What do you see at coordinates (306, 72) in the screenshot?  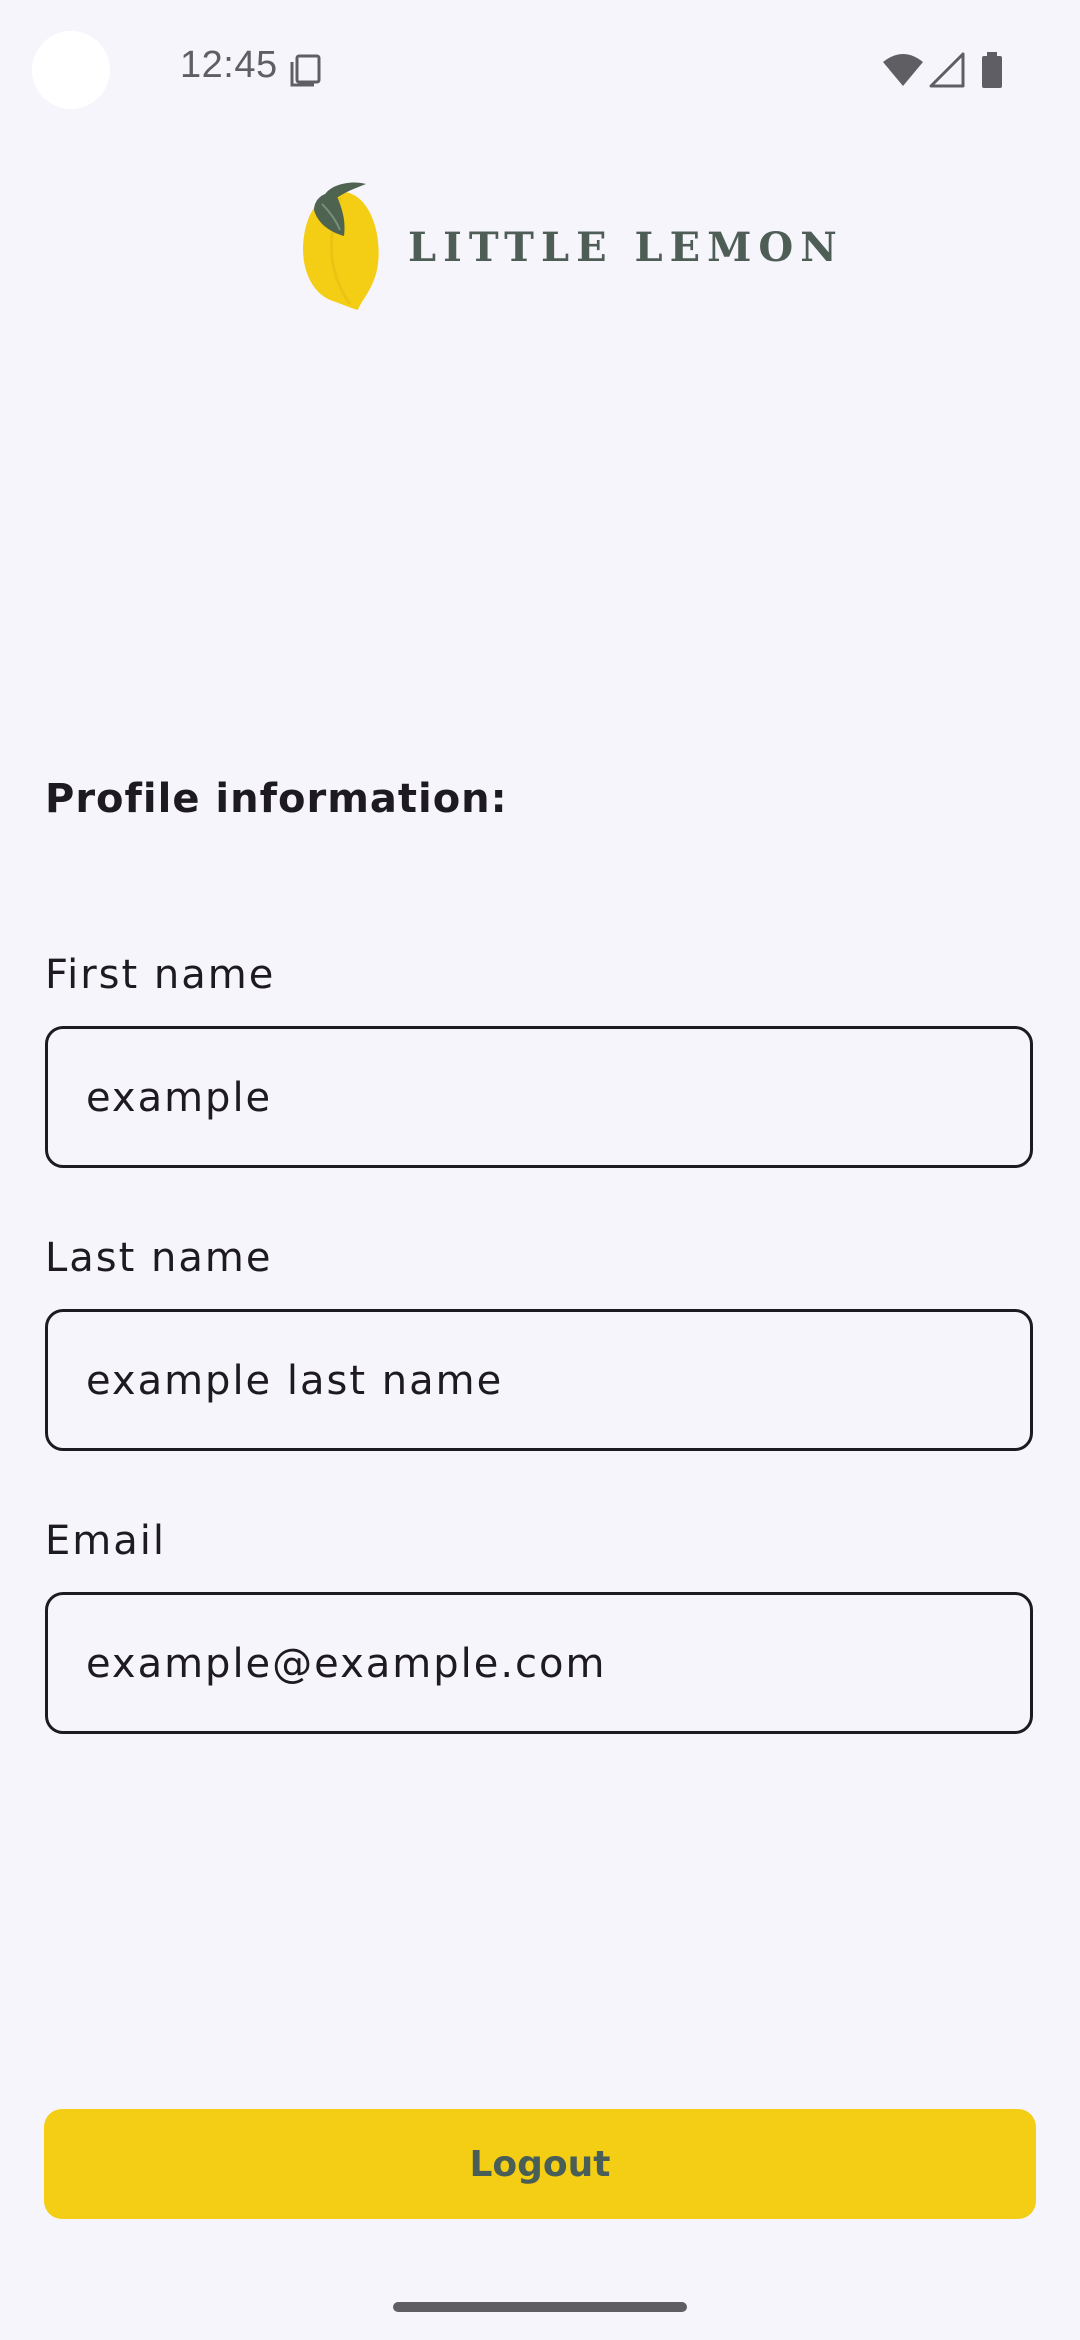 I see `sim-card-icon` at bounding box center [306, 72].